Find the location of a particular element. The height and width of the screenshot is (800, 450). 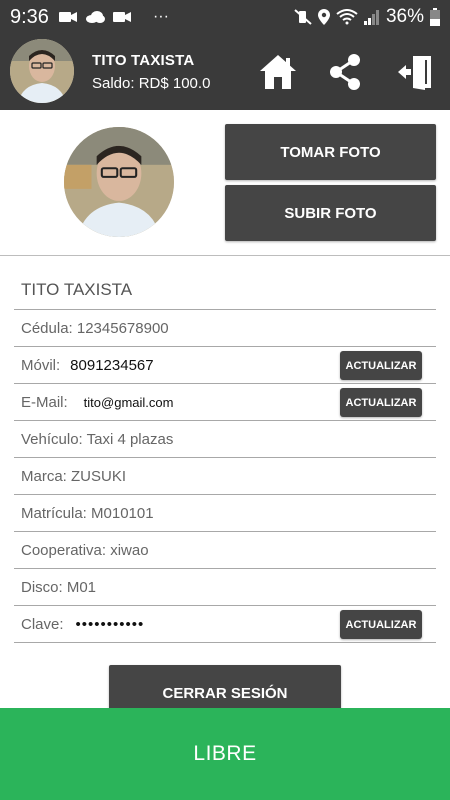

battery-icon is located at coordinates (435, 17).